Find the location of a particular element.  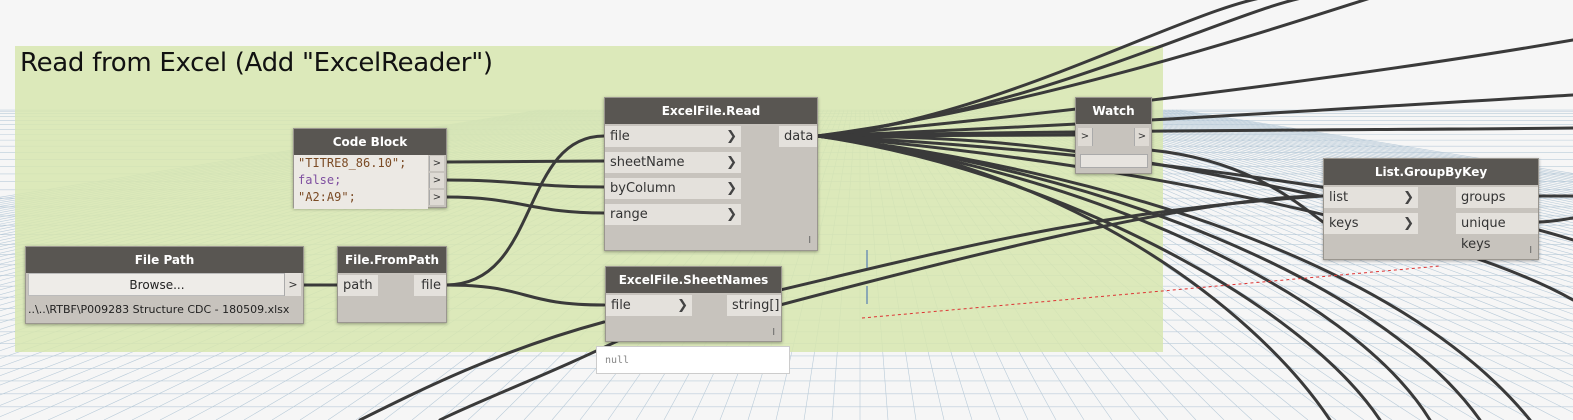

code-line: "A2:A9"; is located at coordinates (361, 197).